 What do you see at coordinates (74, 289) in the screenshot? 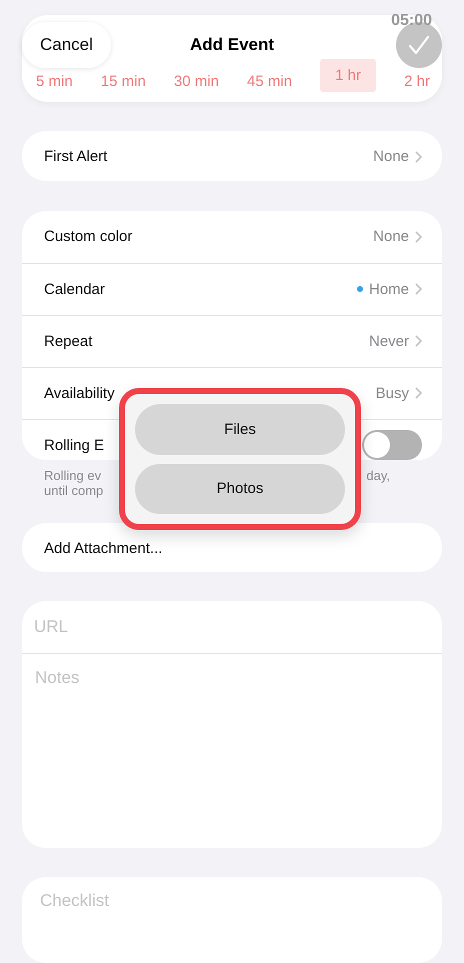
I see `row-label: Calendar` at bounding box center [74, 289].